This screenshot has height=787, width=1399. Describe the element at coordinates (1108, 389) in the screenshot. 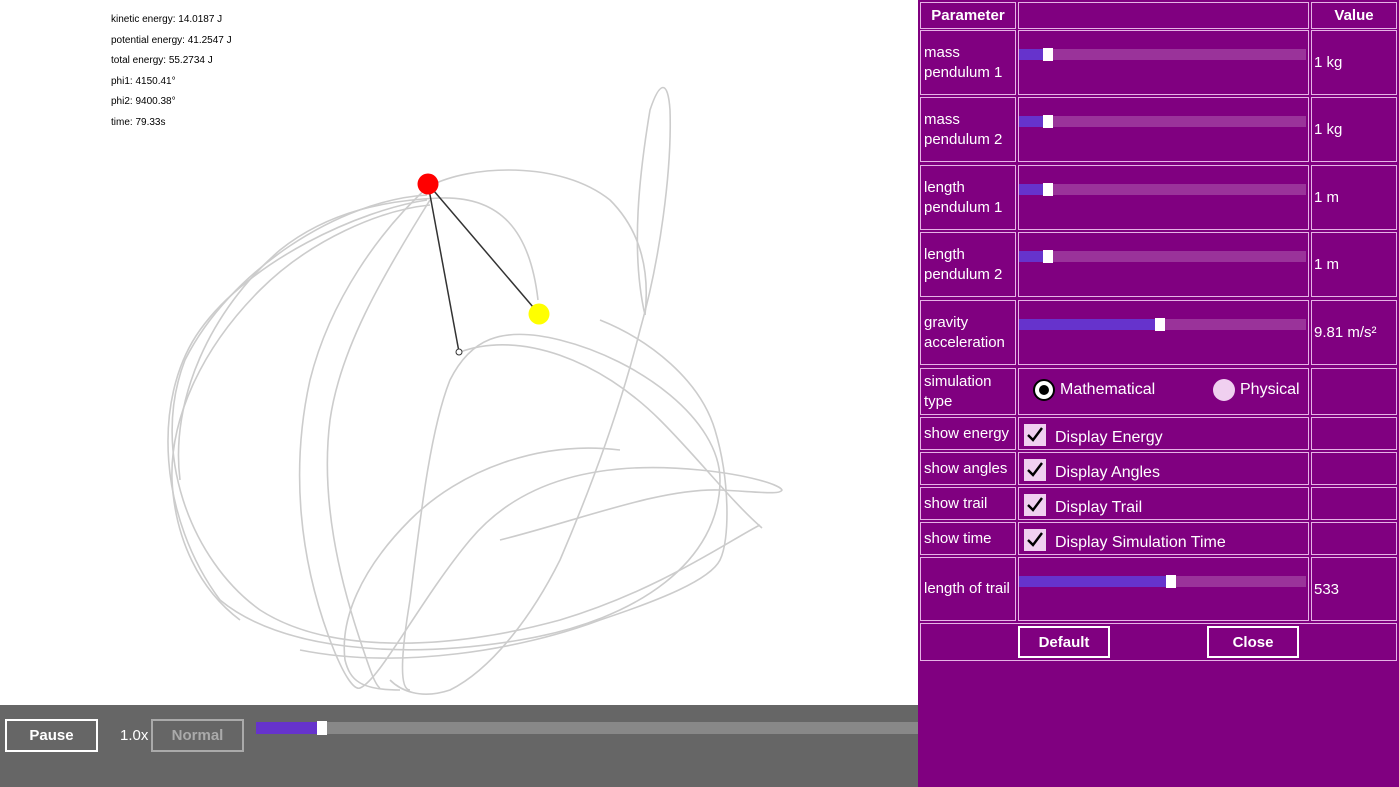

I see `radio-mathematical-label: Mathematical` at that location.